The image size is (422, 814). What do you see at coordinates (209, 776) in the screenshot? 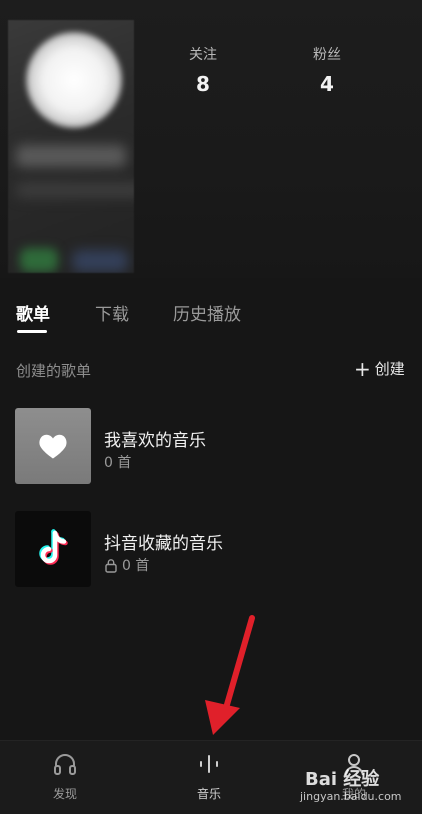
I see `nav-music: 音乐` at bounding box center [209, 776].